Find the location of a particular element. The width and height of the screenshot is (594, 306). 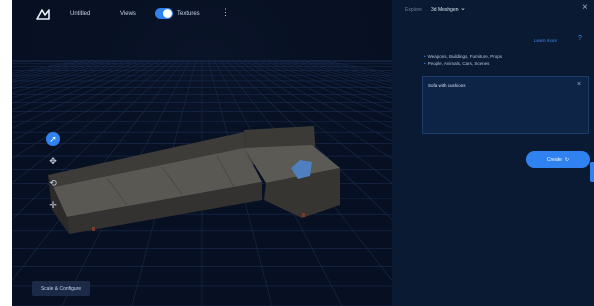

refresh-icon: ↻ is located at coordinates (567, 159).